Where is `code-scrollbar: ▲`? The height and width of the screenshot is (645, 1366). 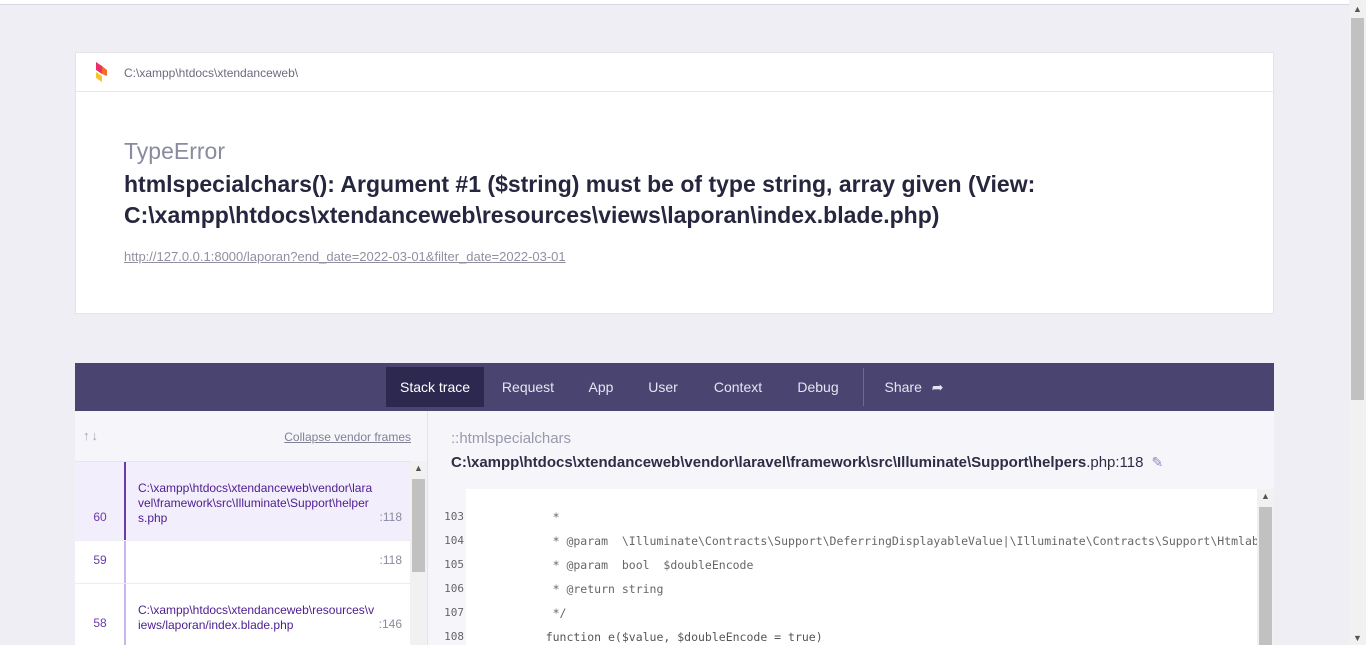 code-scrollbar: ▲ is located at coordinates (1265, 567).